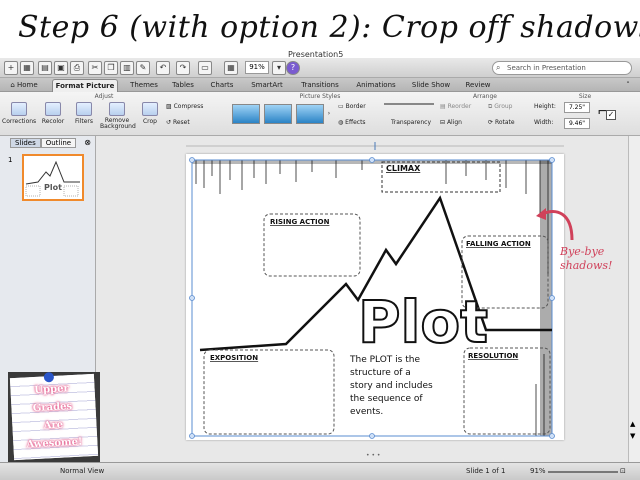  What do you see at coordinates (19, 121) in the screenshot?
I see `corrections-label: Corrections` at bounding box center [19, 121].